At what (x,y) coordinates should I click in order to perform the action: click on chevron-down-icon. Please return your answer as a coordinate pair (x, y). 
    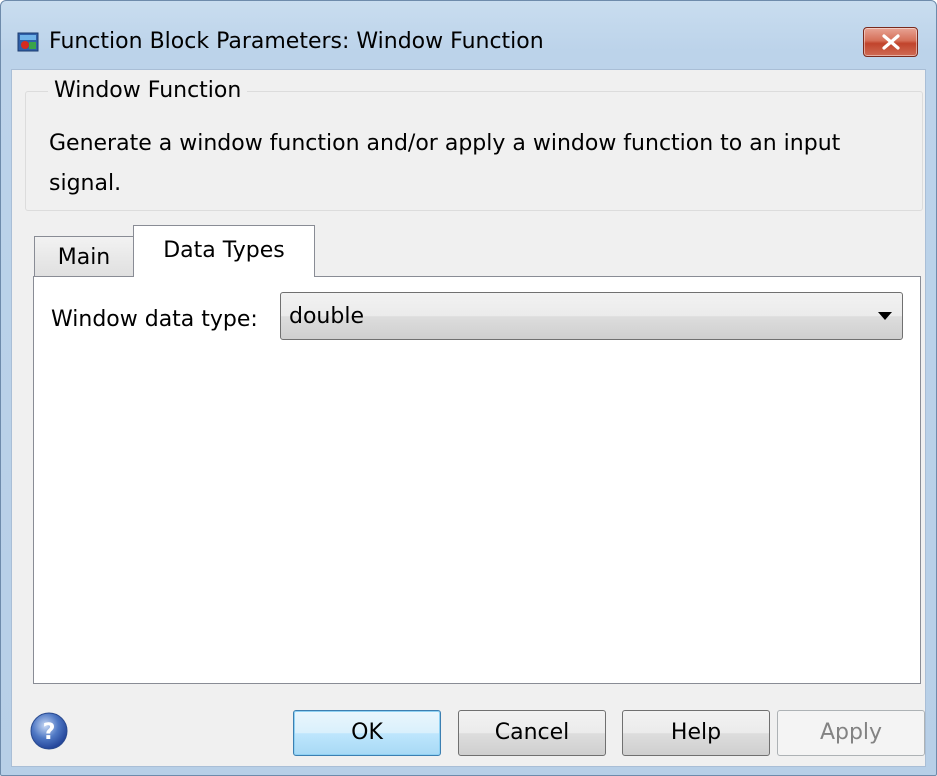
    Looking at the image, I should click on (885, 316).